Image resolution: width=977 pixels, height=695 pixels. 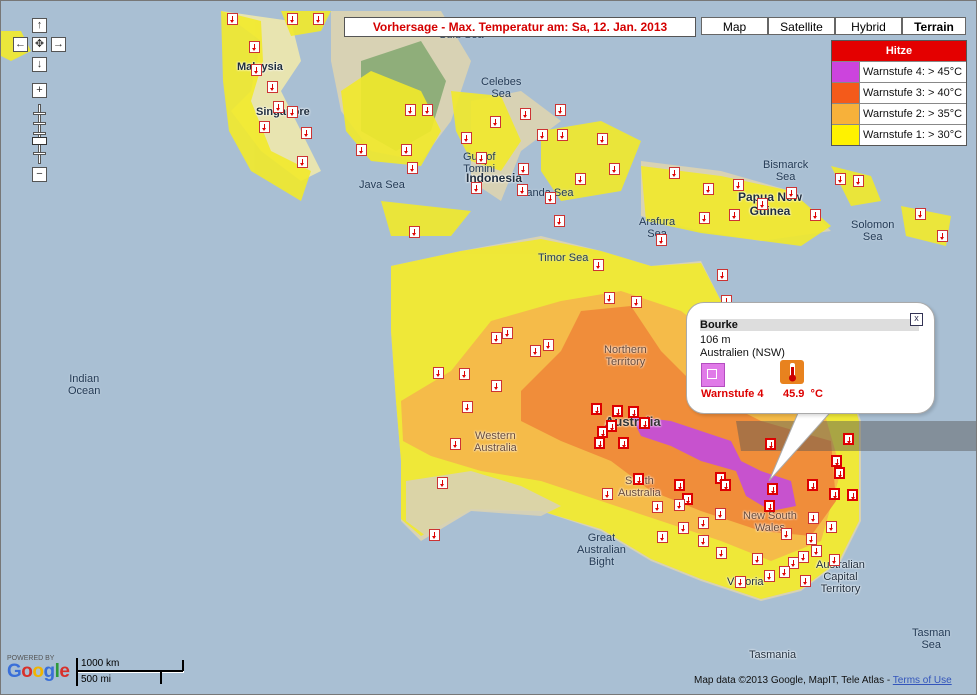 What do you see at coordinates (934, 26) in the screenshot?
I see `maptype-terrain-button: Terrain` at bounding box center [934, 26].